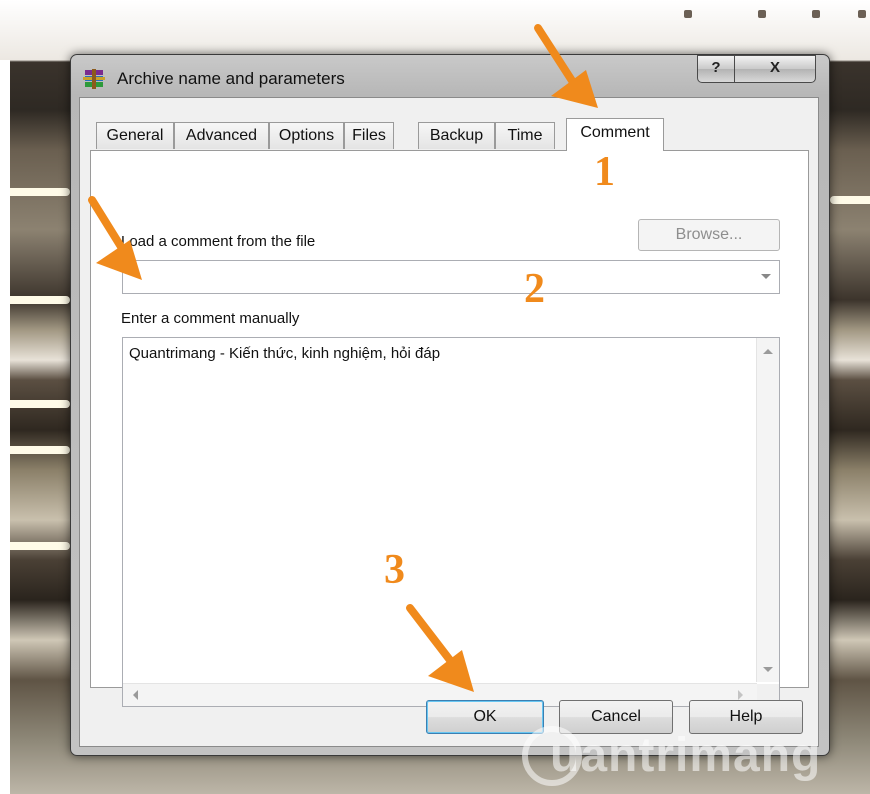 The width and height of the screenshot is (870, 794). Describe the element at coordinates (686, 755) in the screenshot. I see `watermark-text: uantrimang` at that location.